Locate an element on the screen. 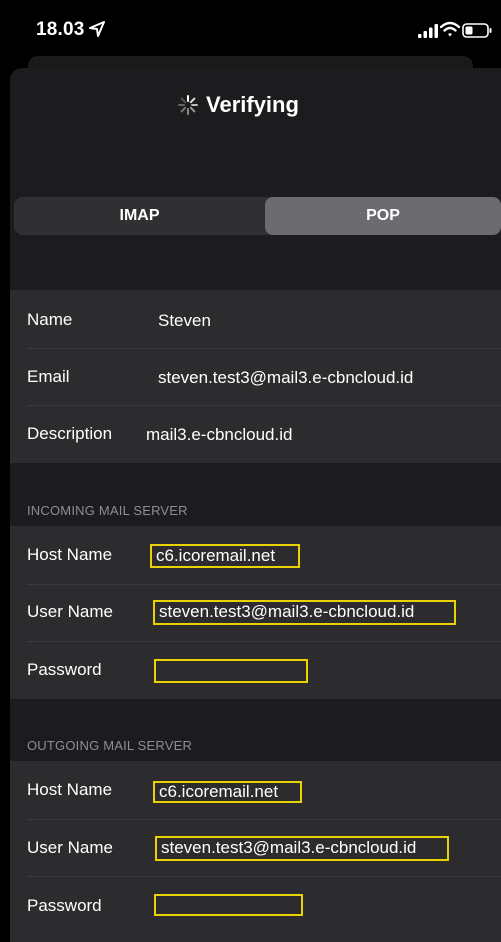  outgoing-section-header: OUTGOING MAIL SERVER is located at coordinates (110, 745).